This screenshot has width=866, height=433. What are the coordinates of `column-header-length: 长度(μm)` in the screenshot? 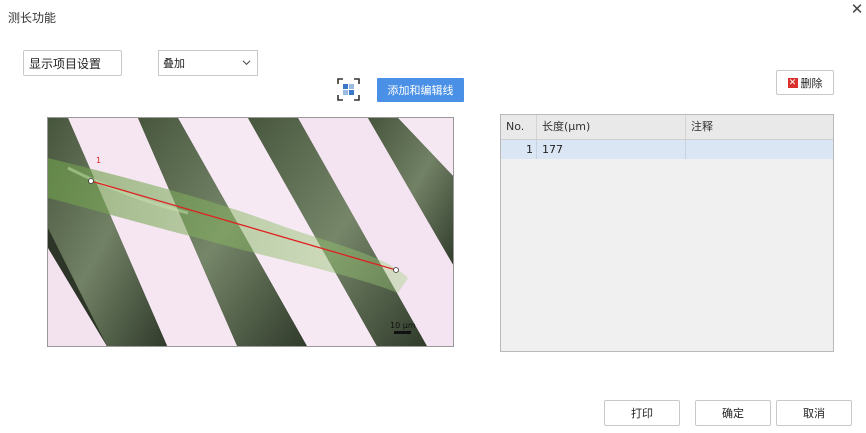 It's located at (611, 127).